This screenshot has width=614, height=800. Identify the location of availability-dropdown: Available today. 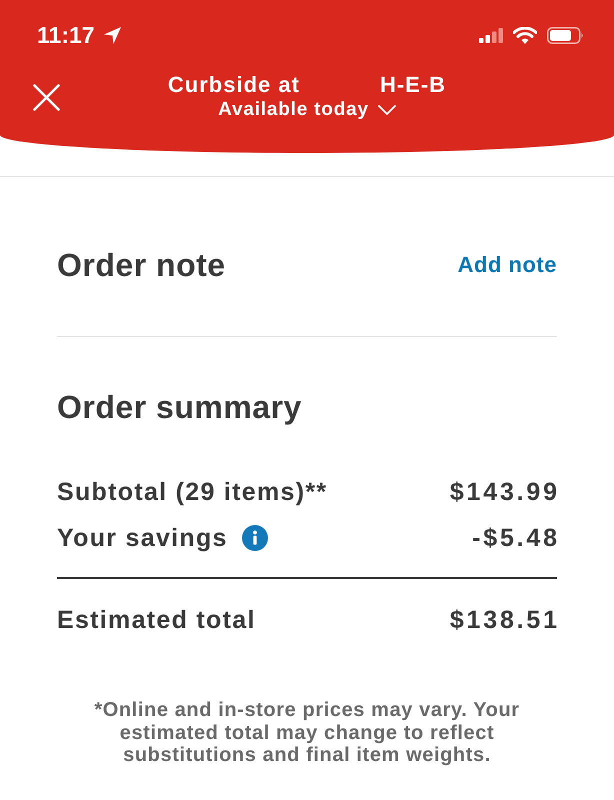
(307, 110).